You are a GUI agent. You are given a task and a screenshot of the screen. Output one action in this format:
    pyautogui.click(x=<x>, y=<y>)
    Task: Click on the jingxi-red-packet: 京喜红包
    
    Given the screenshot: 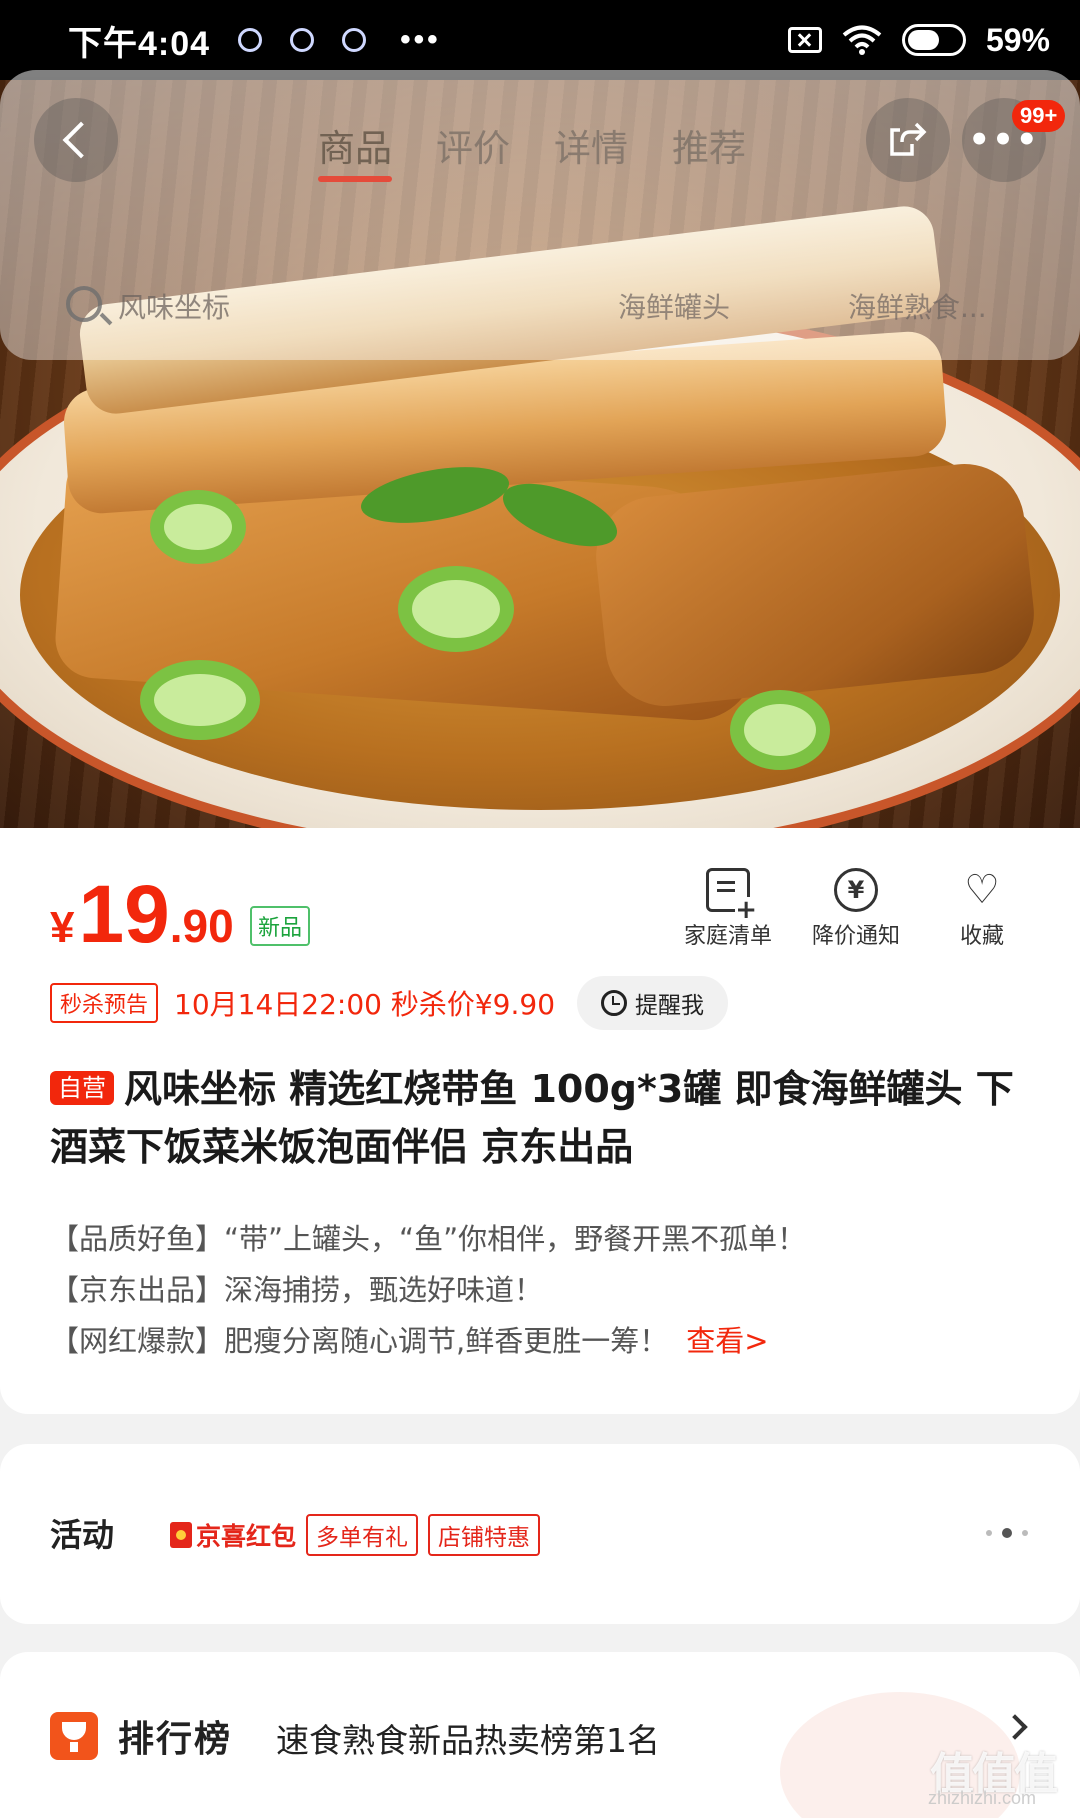 What is the action you would take?
    pyautogui.click(x=233, y=1535)
    